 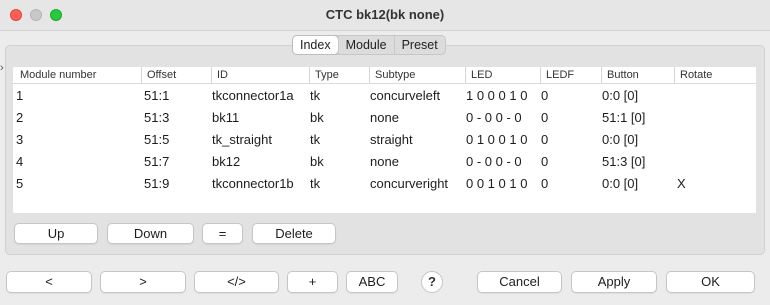 I want to click on cell-id: bk12, so click(x=226, y=161).